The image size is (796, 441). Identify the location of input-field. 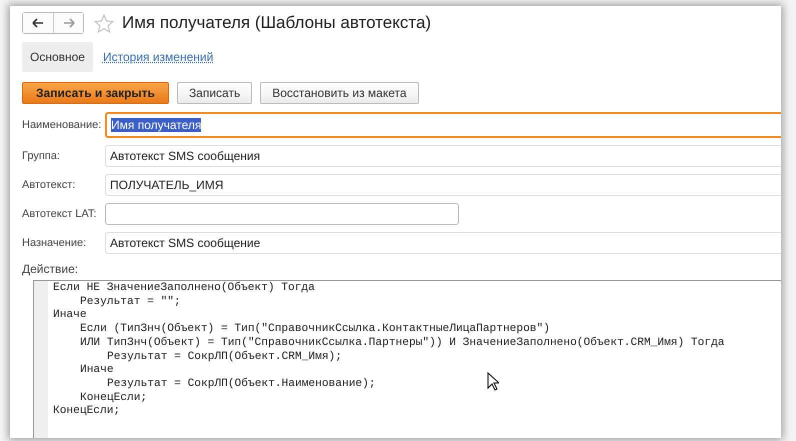
(282, 214).